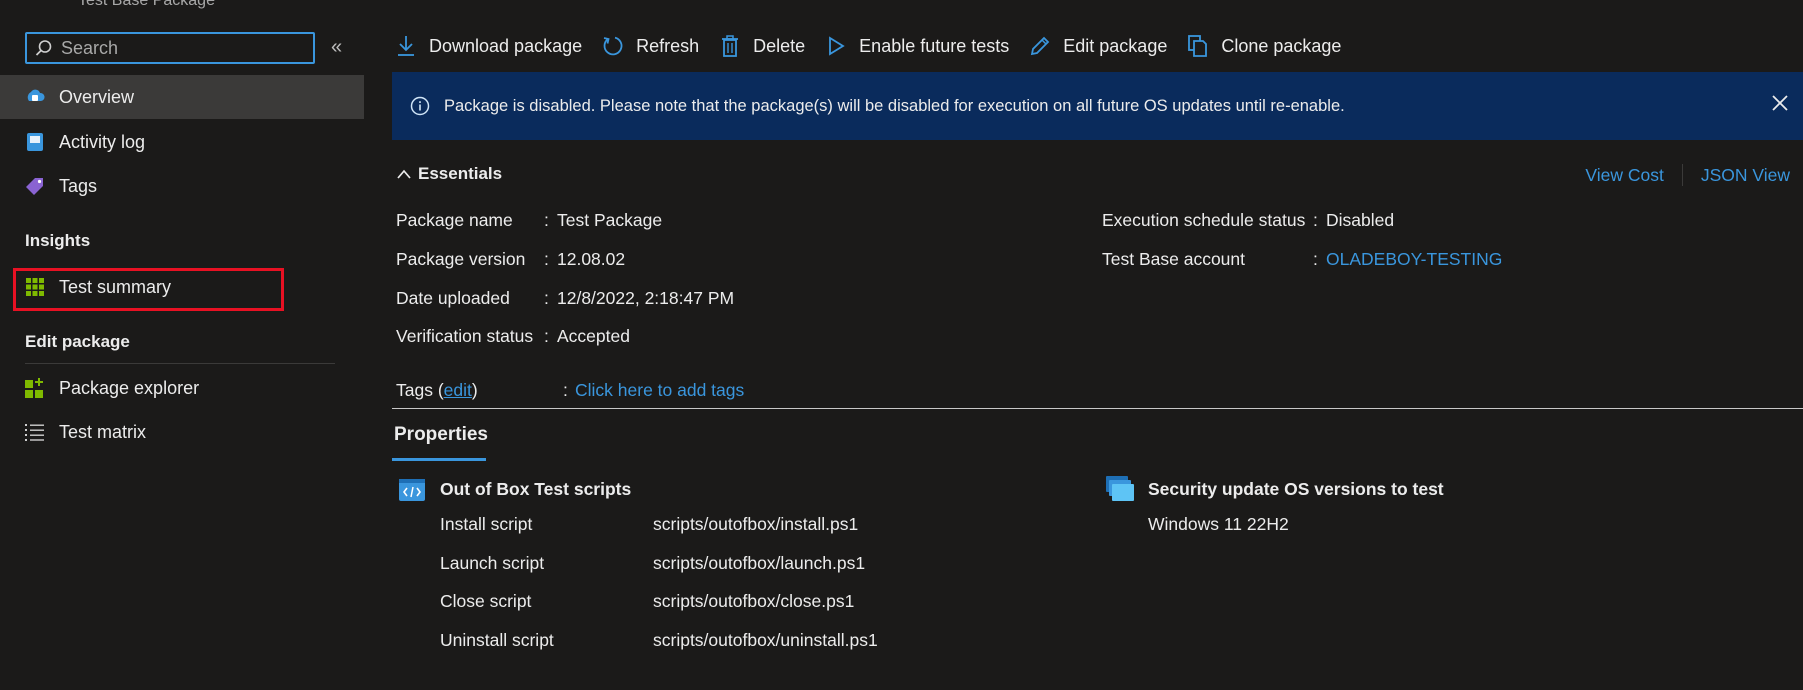 The height and width of the screenshot is (690, 1803). Describe the element at coordinates (458, 390) in the screenshot. I see `edit-tags-link: edit` at that location.